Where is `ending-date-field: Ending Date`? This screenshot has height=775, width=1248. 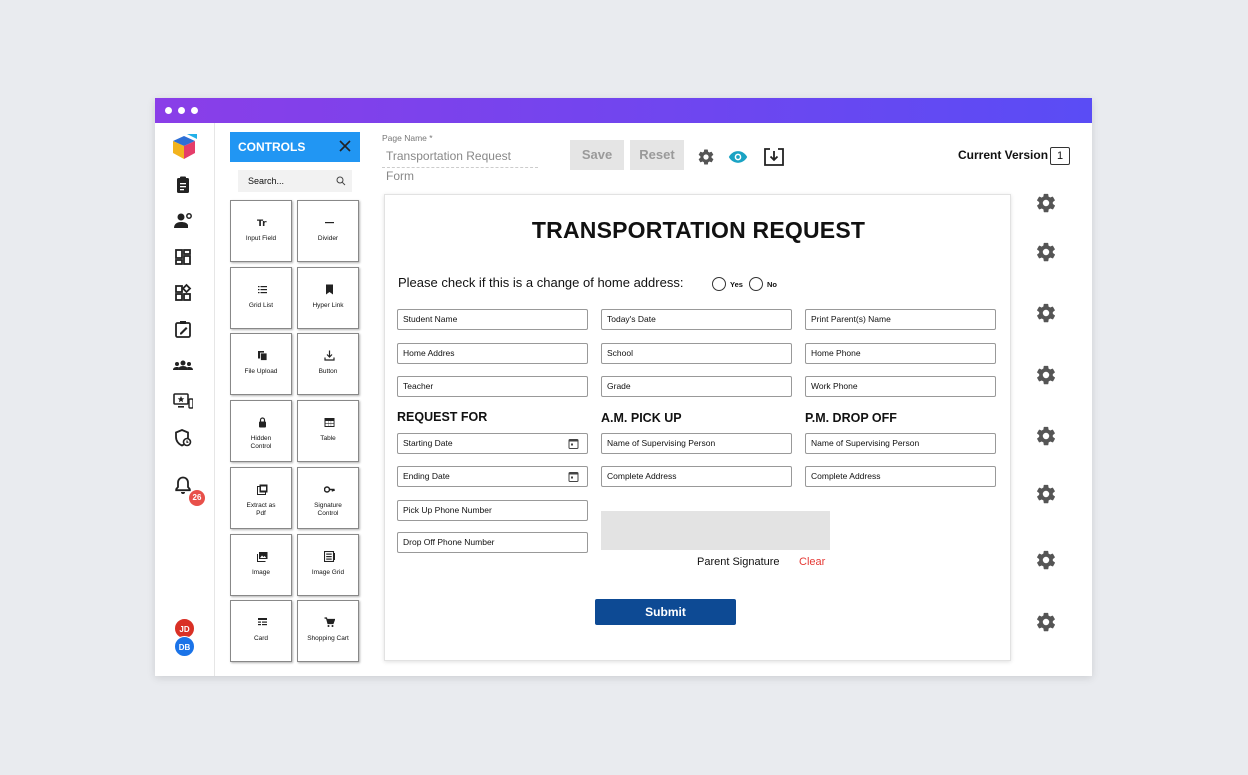
ending-date-field: Ending Date is located at coordinates (492, 476).